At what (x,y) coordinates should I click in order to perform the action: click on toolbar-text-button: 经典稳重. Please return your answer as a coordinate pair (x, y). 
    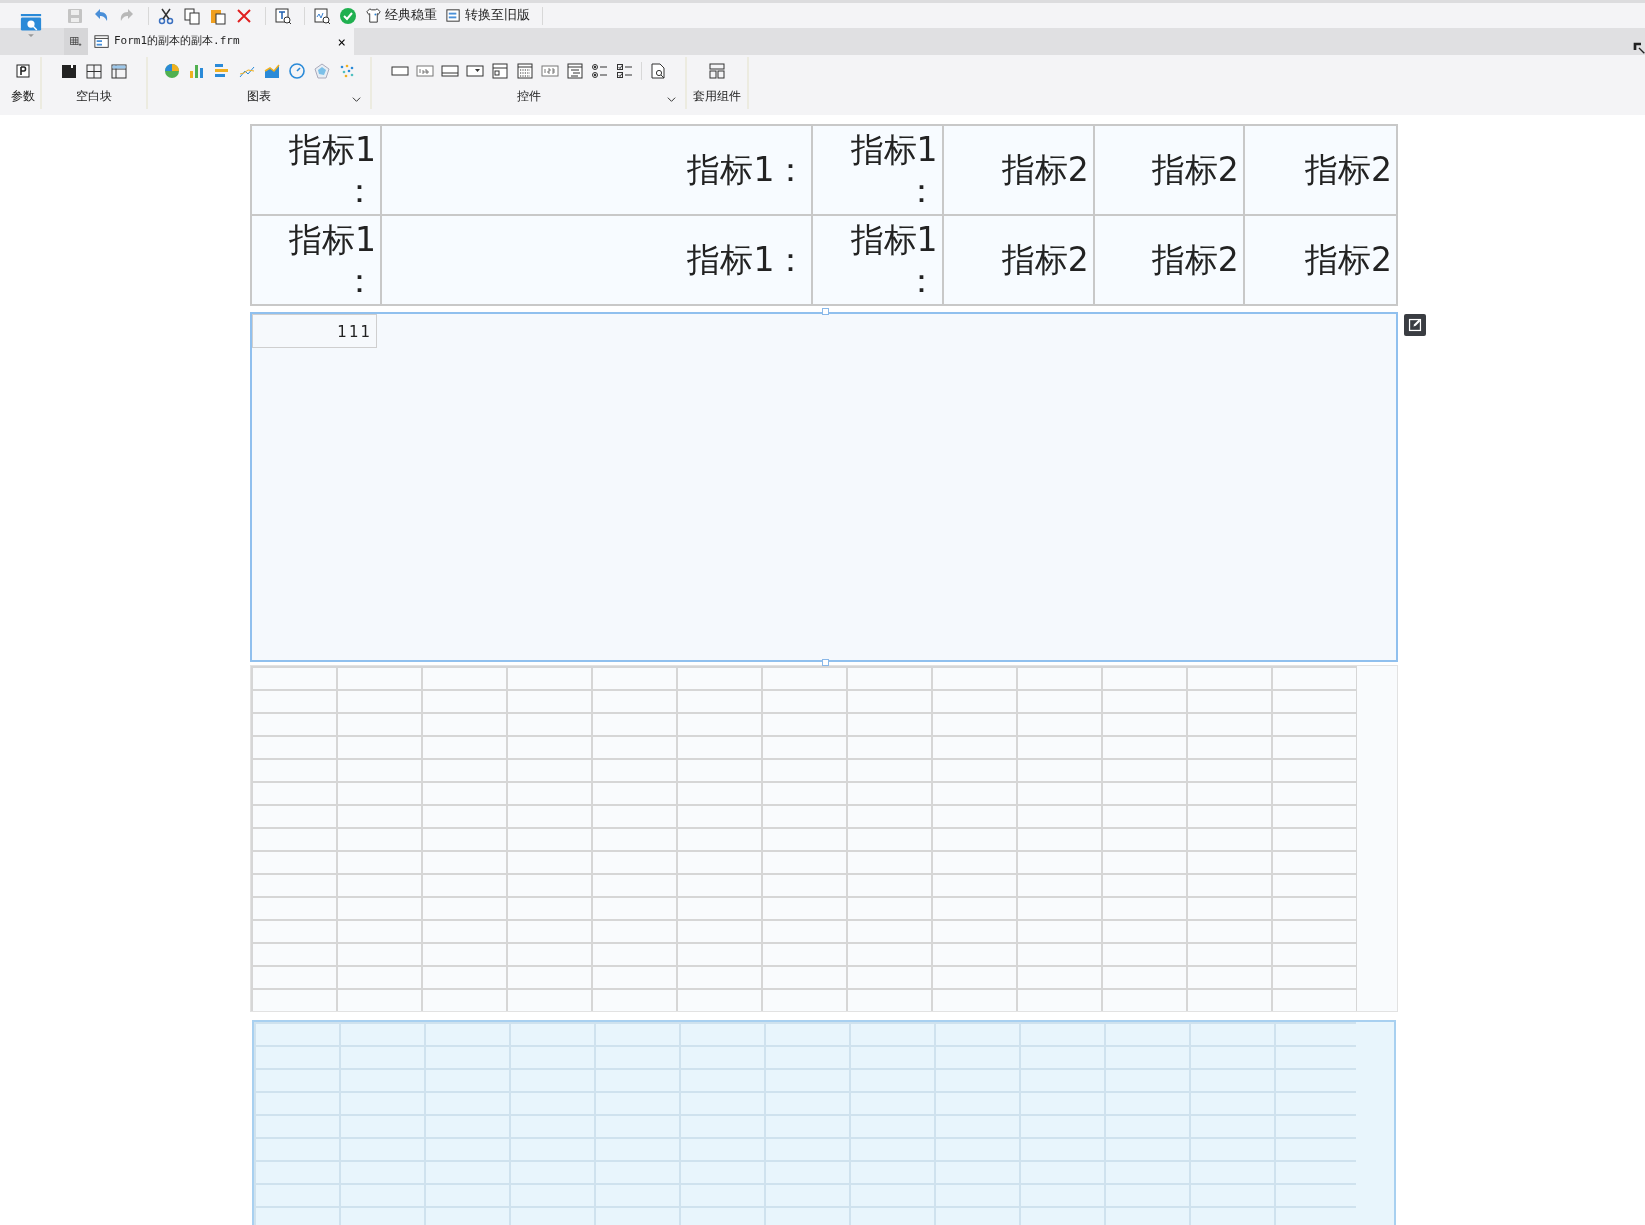
    Looking at the image, I should click on (403, 15).